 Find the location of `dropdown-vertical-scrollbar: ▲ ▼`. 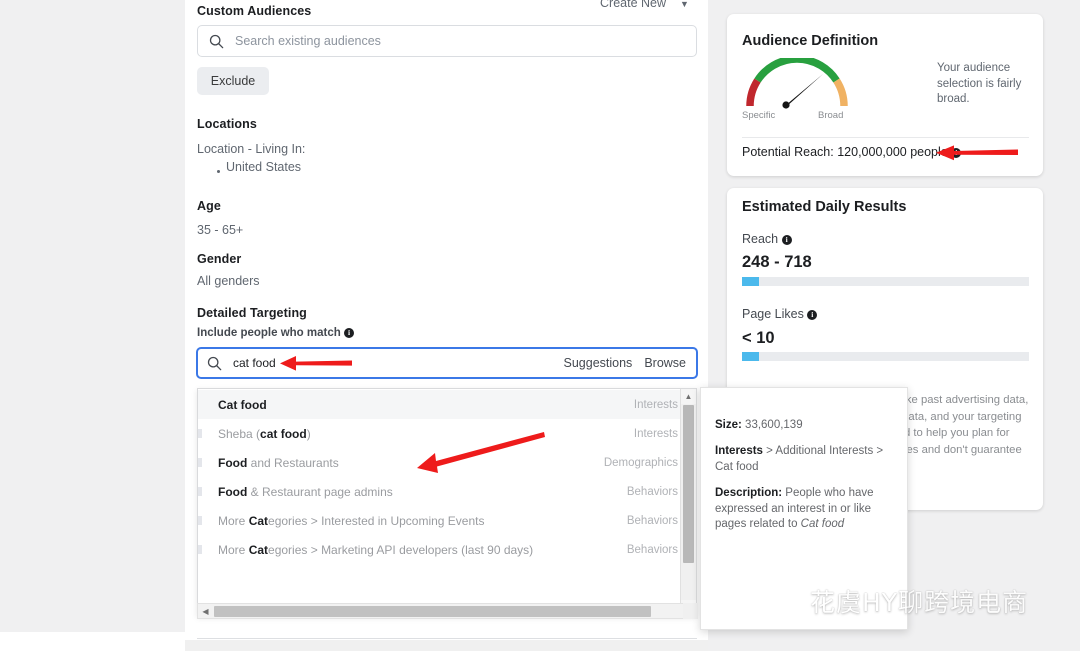

dropdown-vertical-scrollbar: ▲ ▼ is located at coordinates (688, 502).